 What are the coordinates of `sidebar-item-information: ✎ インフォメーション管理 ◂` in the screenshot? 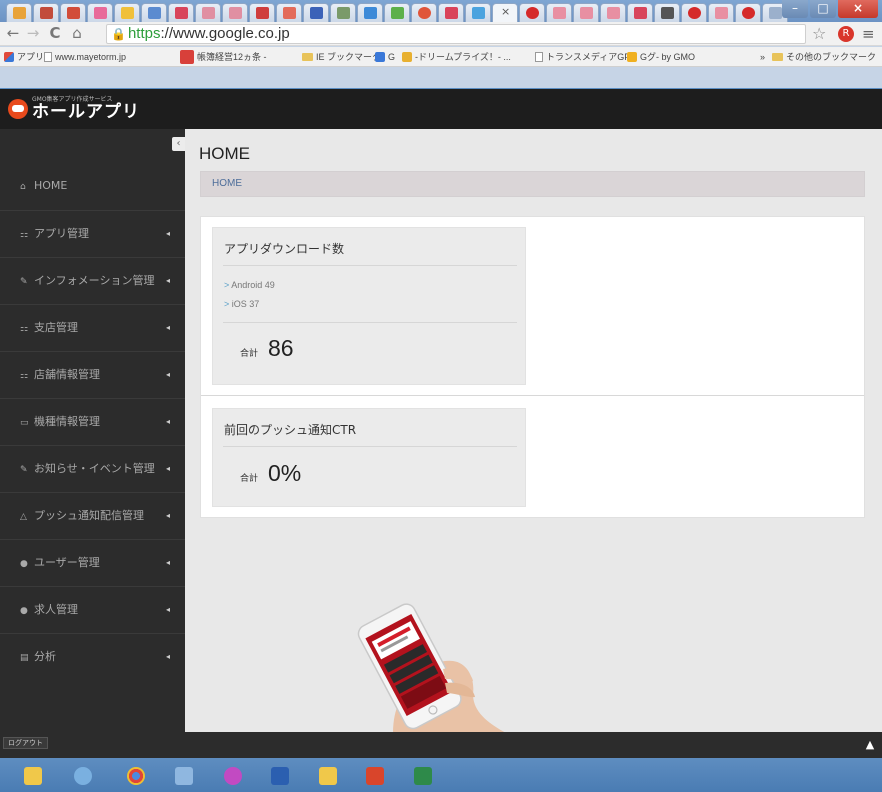 It's located at (92, 279).